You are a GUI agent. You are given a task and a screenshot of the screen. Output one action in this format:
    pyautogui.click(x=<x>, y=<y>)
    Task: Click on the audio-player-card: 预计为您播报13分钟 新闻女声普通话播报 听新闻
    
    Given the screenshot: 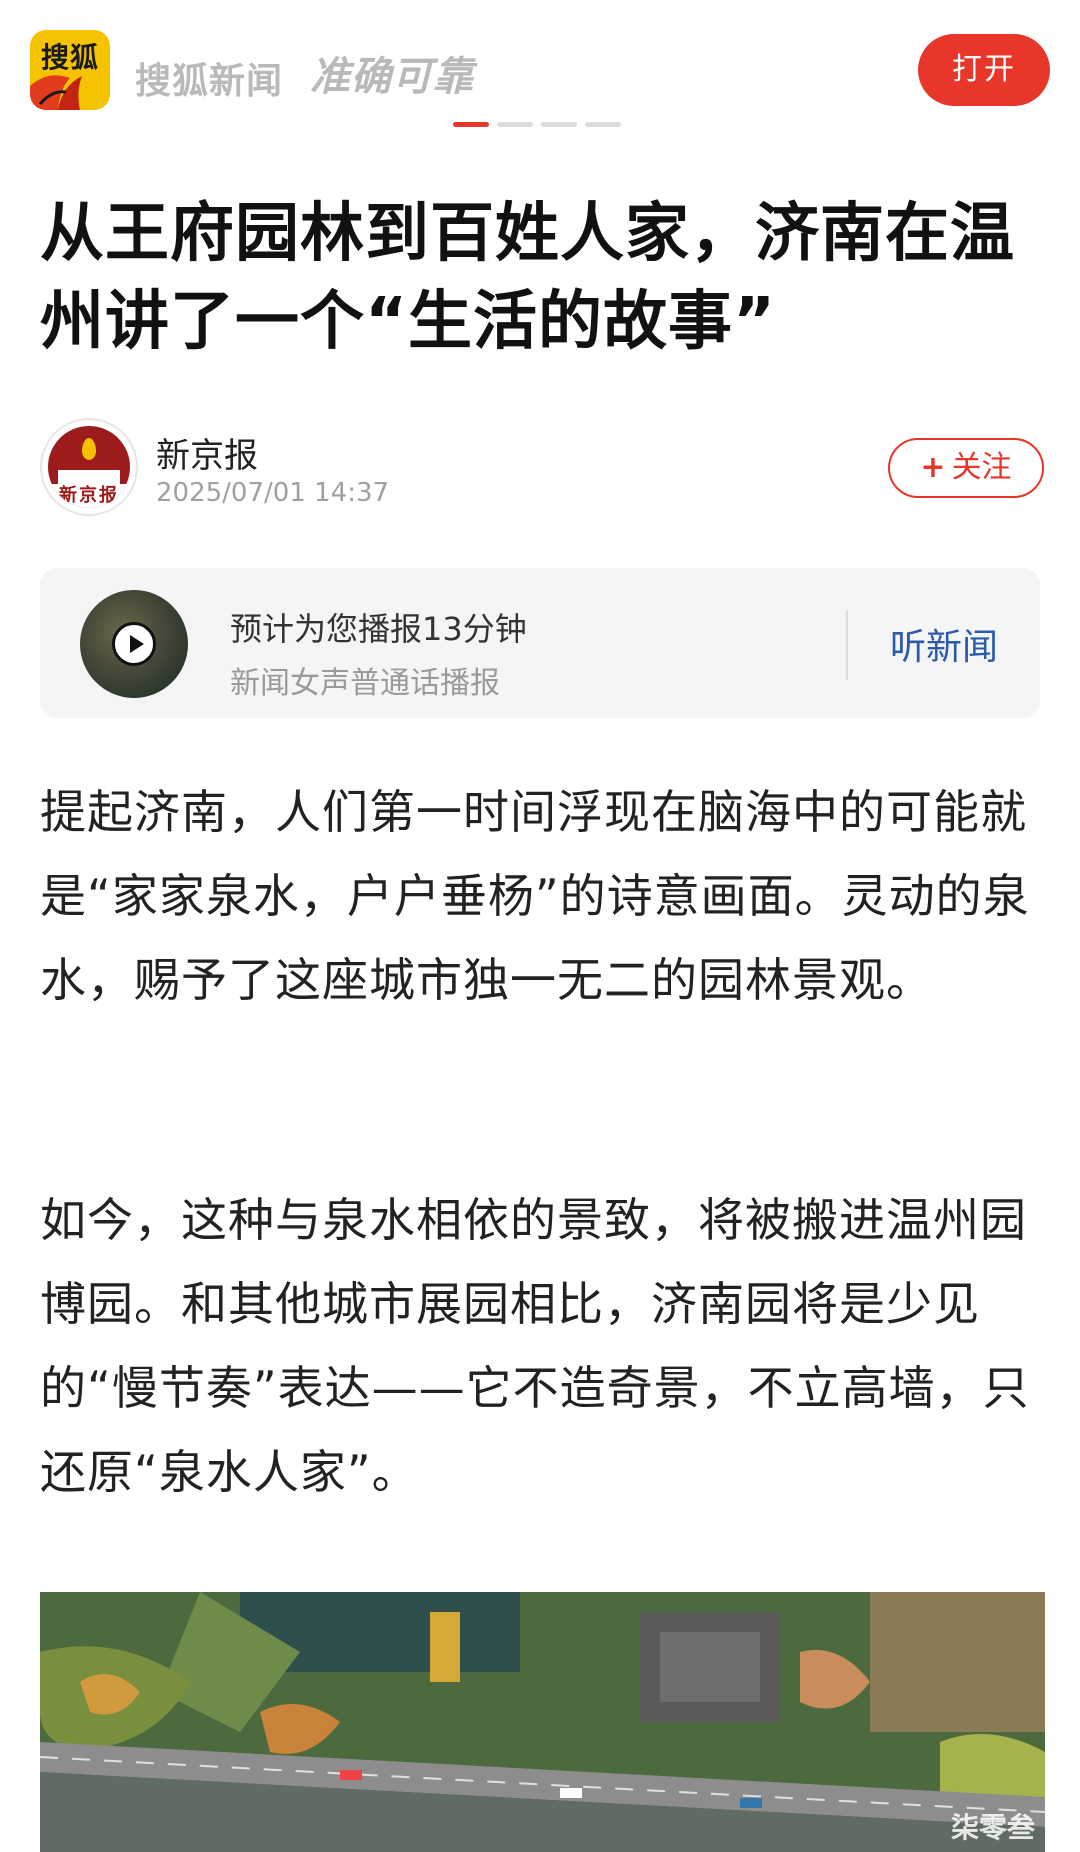 What is the action you would take?
    pyautogui.click(x=540, y=643)
    